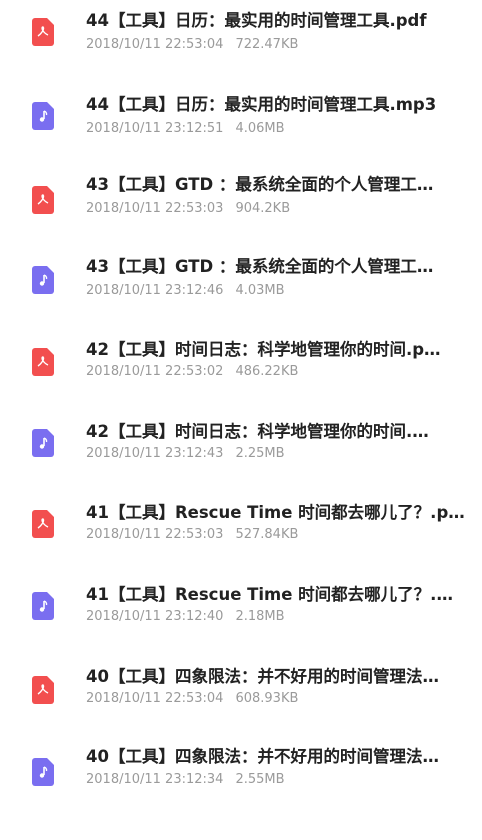 This screenshot has width=482, height=840. Describe the element at coordinates (263, 208) in the screenshot. I see `file-size: 904.2KB` at that location.